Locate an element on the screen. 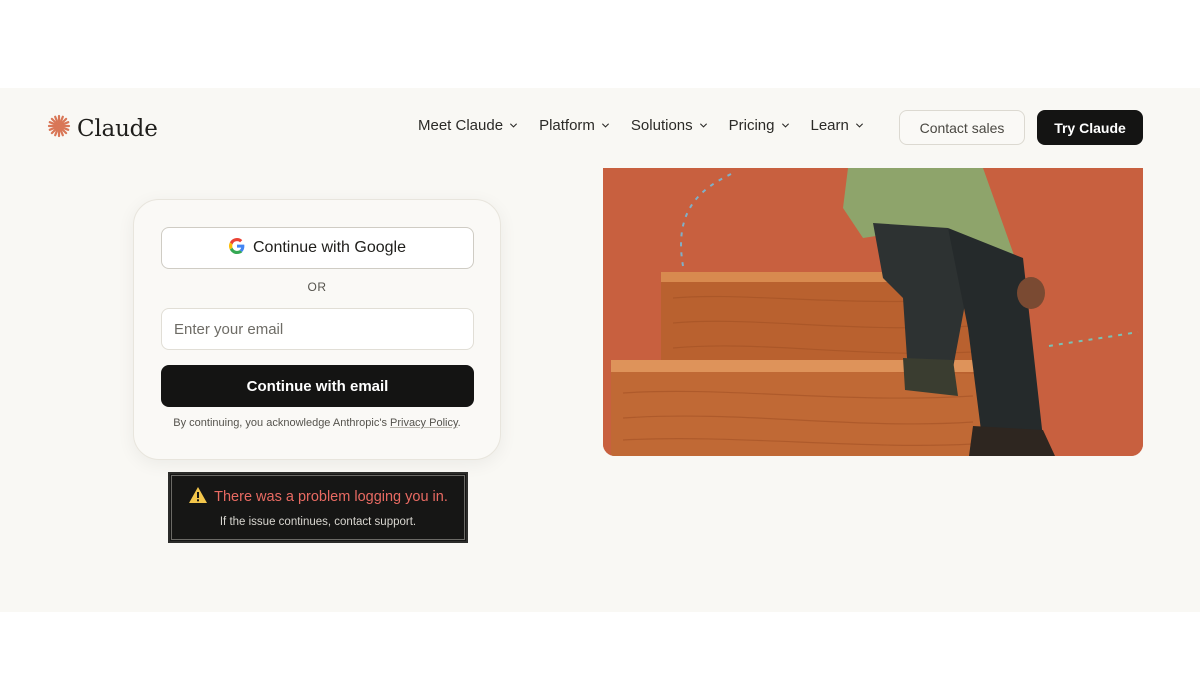  nav-item-label: Learn is located at coordinates (829, 125).